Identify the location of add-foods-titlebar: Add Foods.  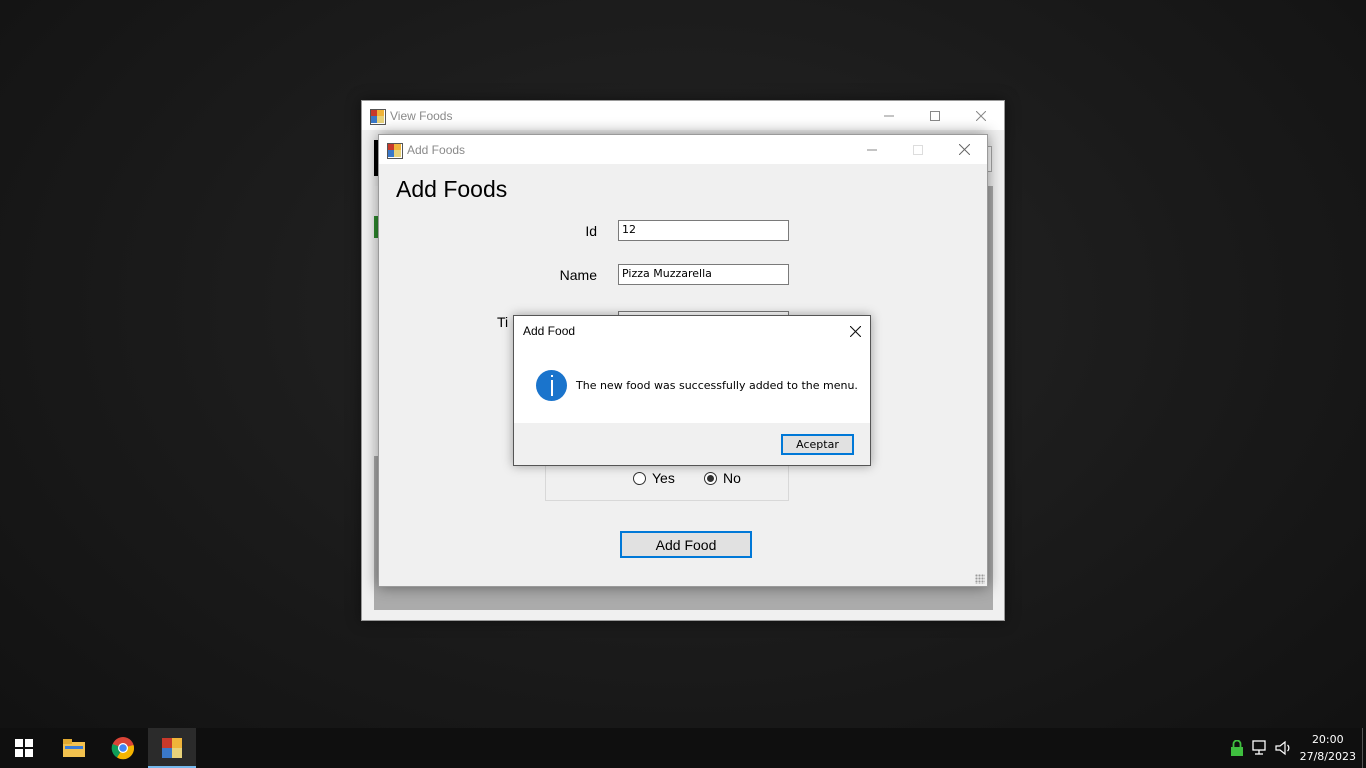
(683, 149).